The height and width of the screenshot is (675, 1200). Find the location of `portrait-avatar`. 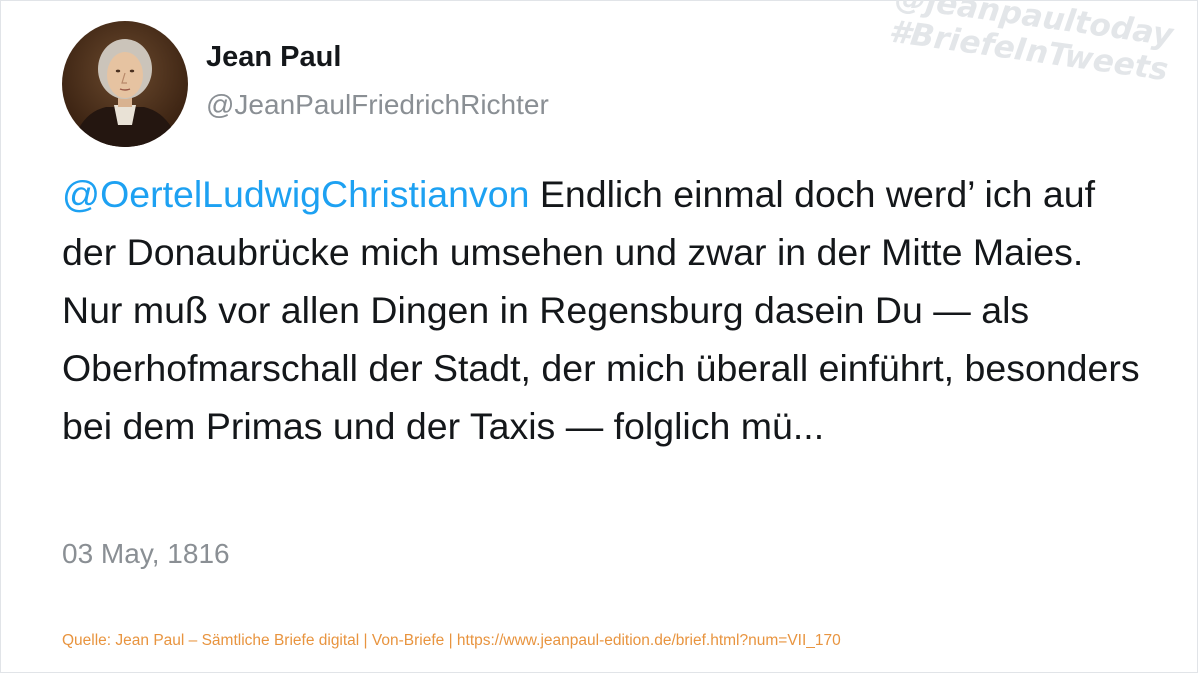

portrait-avatar is located at coordinates (125, 84).